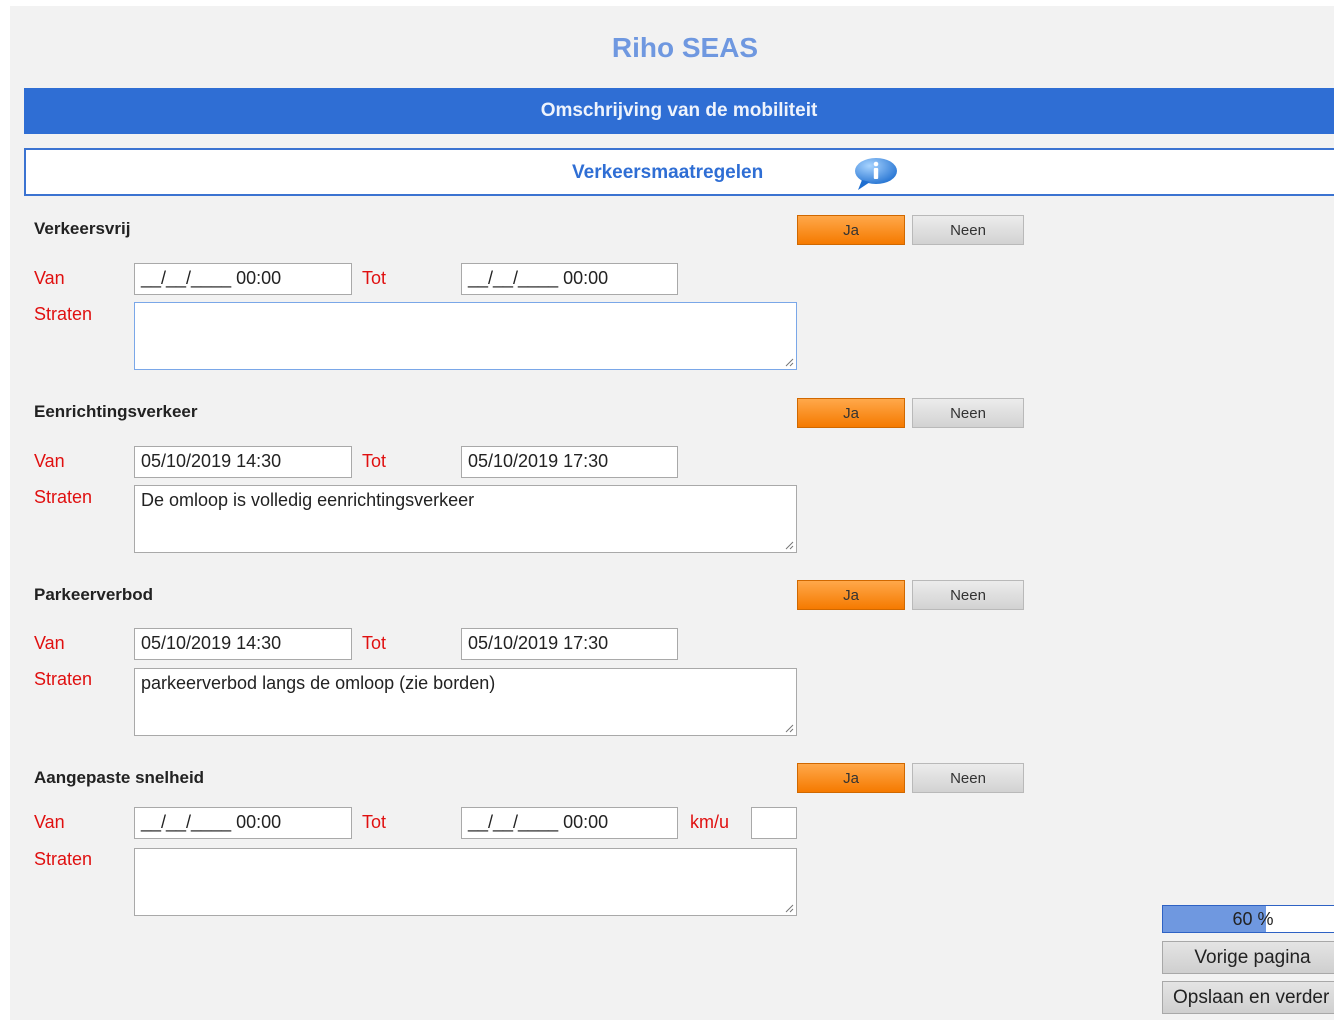 The image size is (1334, 1020). I want to click on verkeersvrij-neen-button: Neen, so click(968, 230).